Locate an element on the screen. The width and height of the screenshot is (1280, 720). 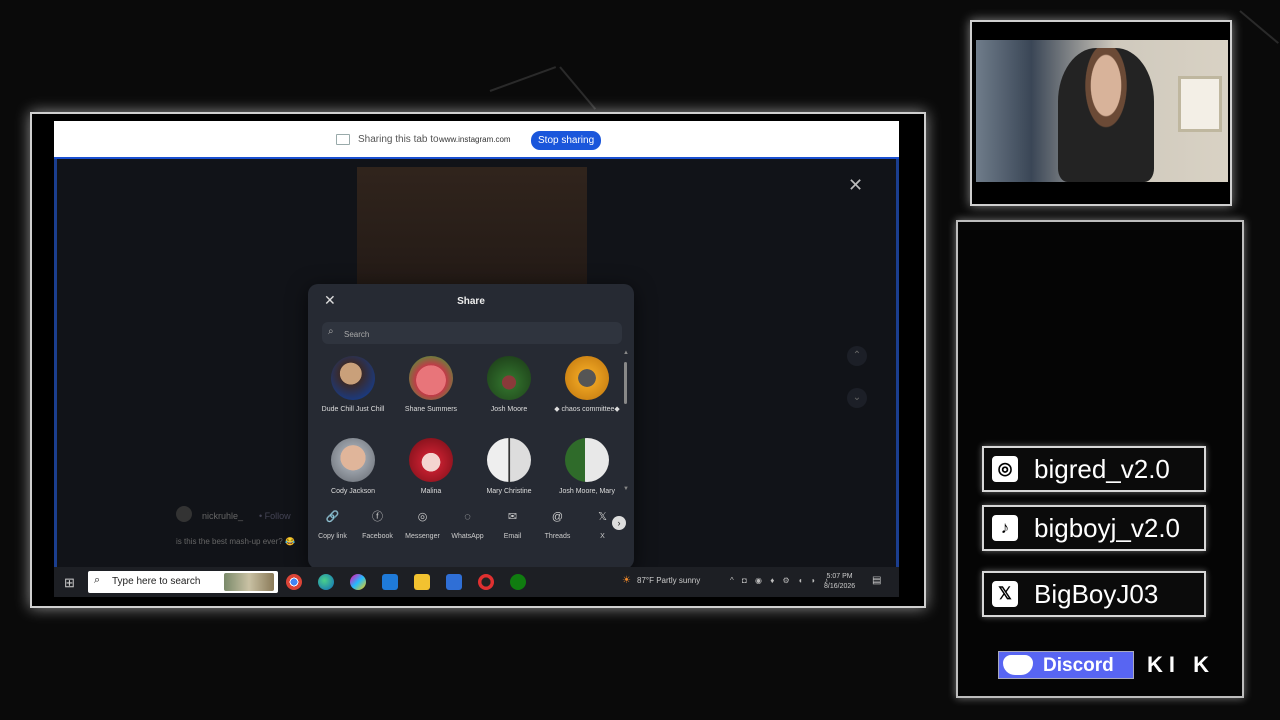
app-label: X is located at coordinates (602, 536).